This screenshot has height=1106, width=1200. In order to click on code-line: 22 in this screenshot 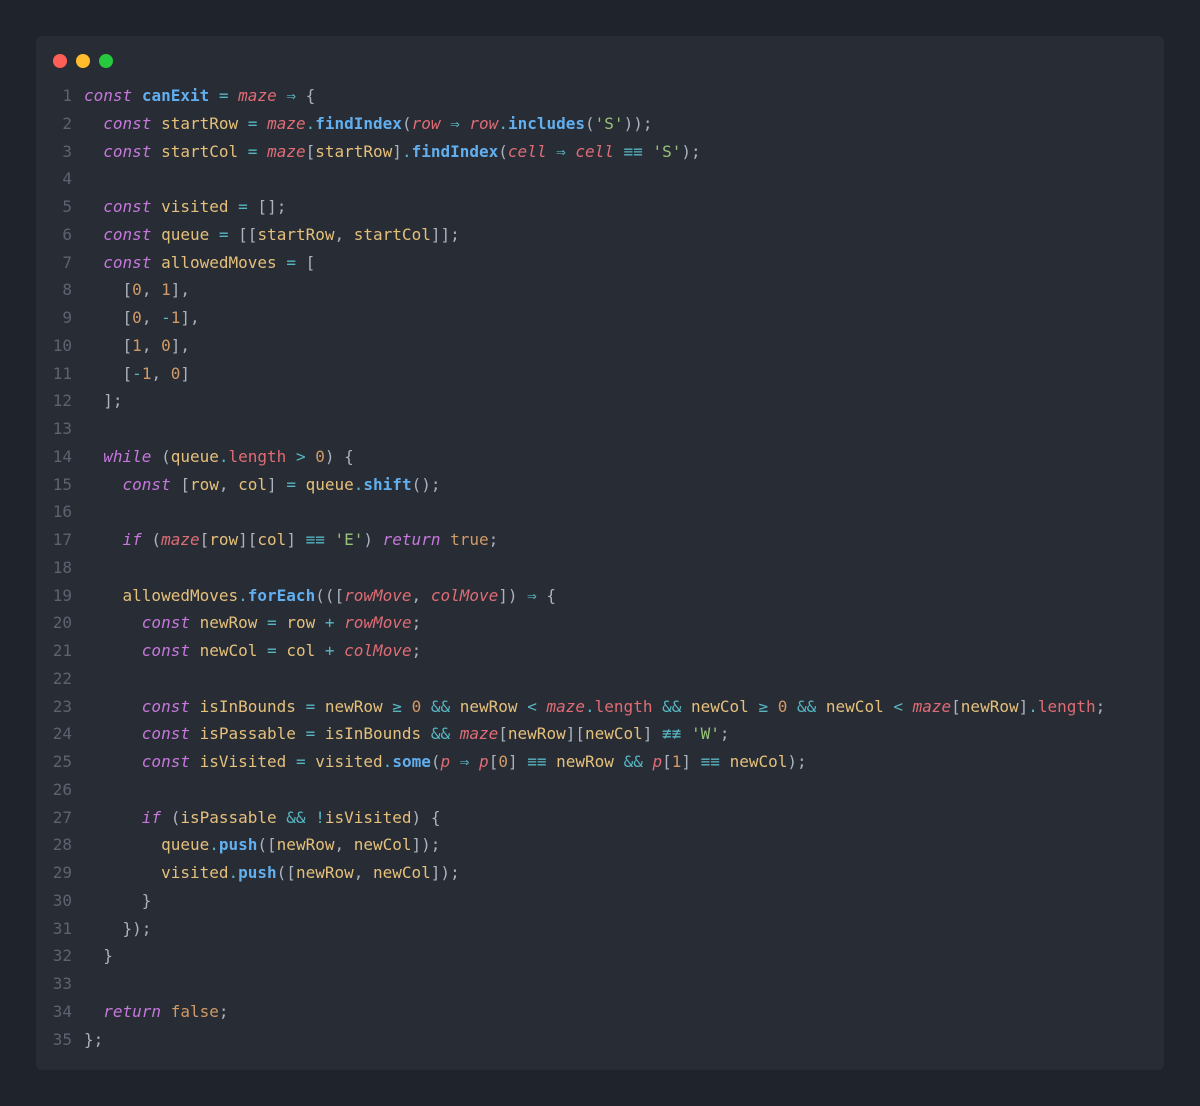, I will do `click(576, 679)`.